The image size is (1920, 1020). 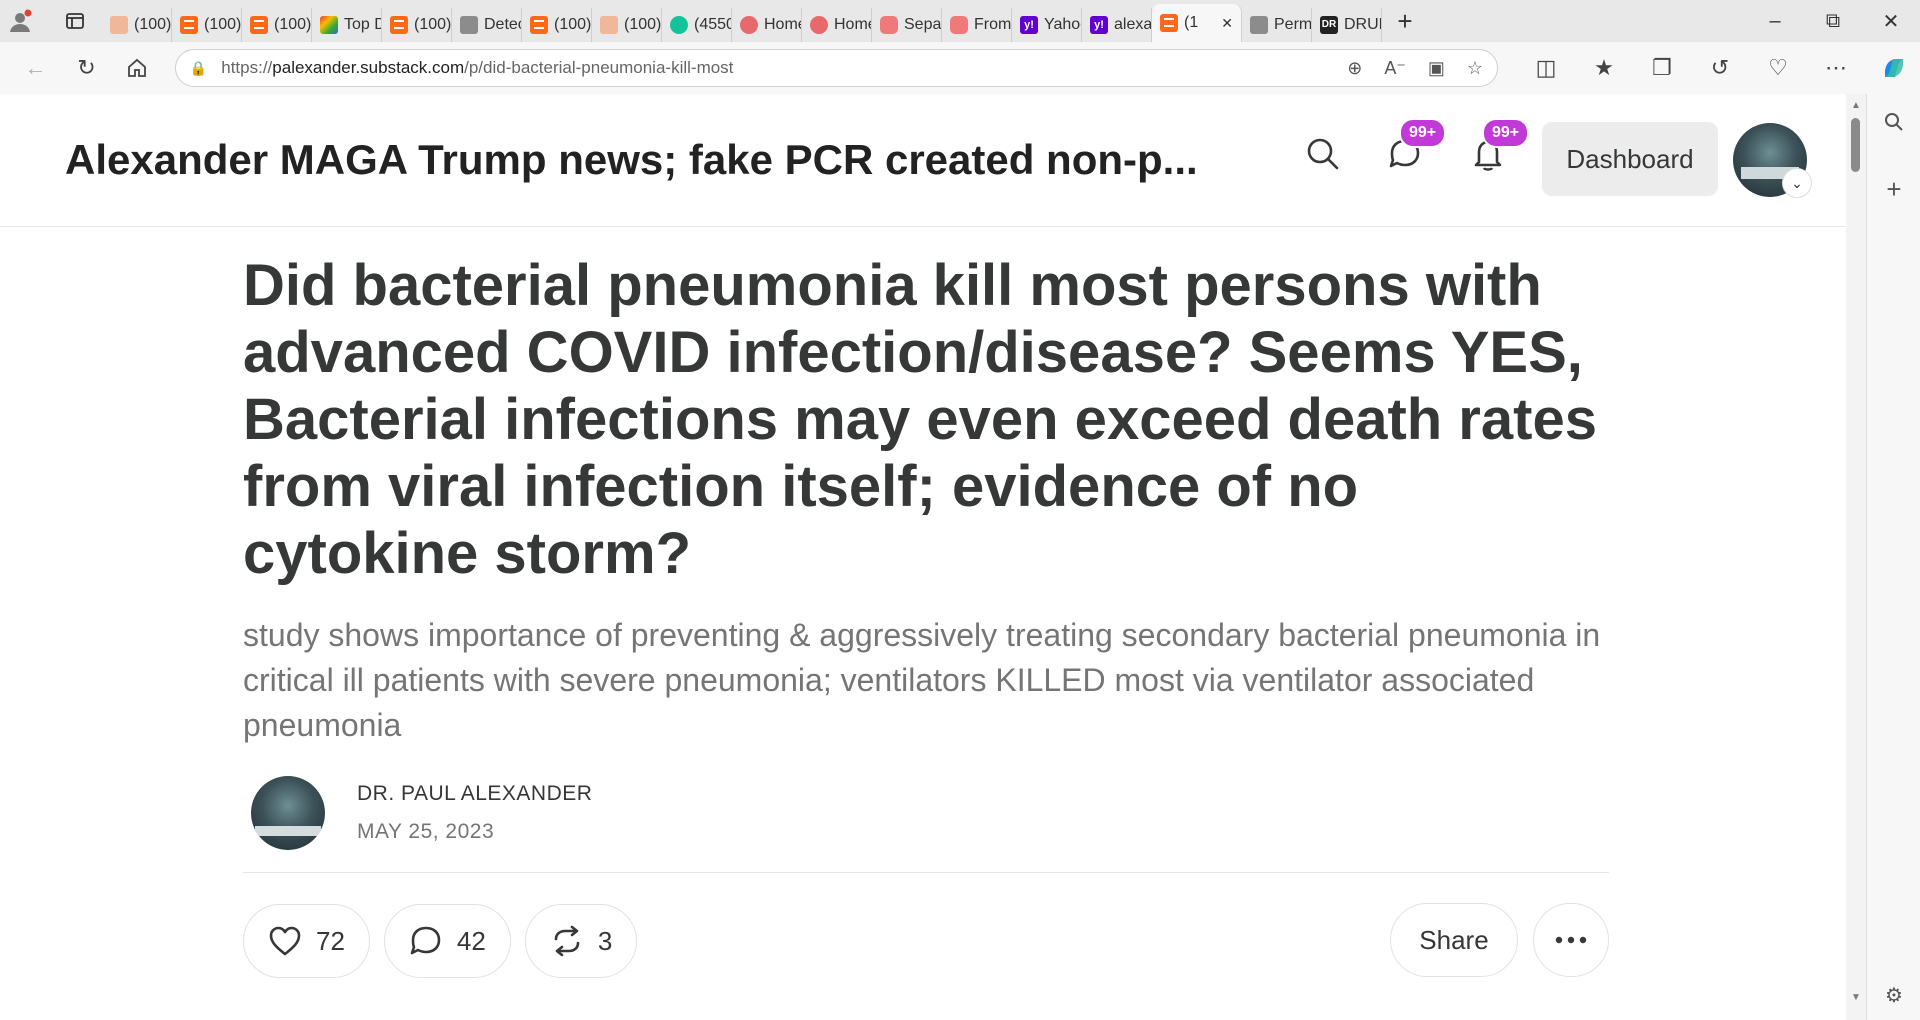 I want to click on sidebar-settings-button: ⚙, so click(x=1894, y=995).